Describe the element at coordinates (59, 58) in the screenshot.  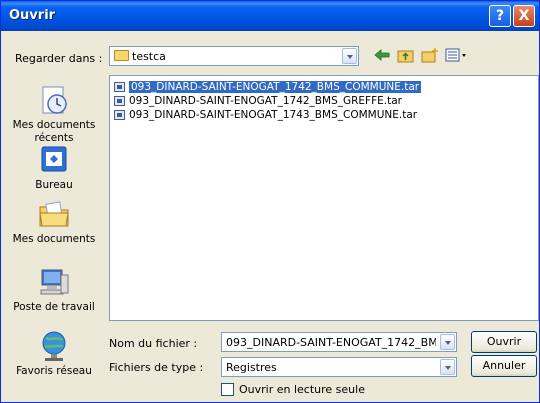
I see `look-in-label: Regarder dans :` at that location.